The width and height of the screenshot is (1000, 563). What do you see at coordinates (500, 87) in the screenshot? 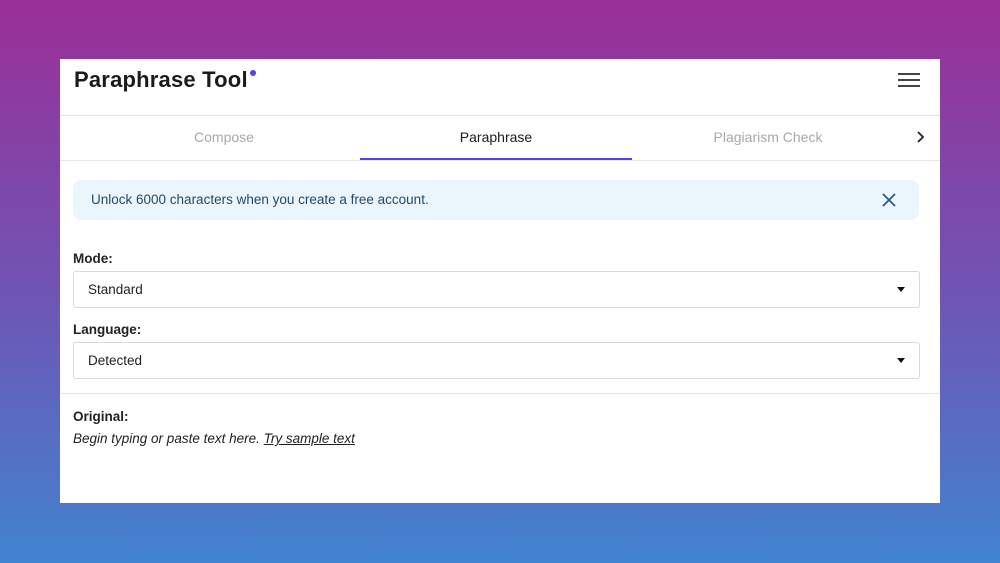
I see `app-header: Paraphrase Tool` at bounding box center [500, 87].